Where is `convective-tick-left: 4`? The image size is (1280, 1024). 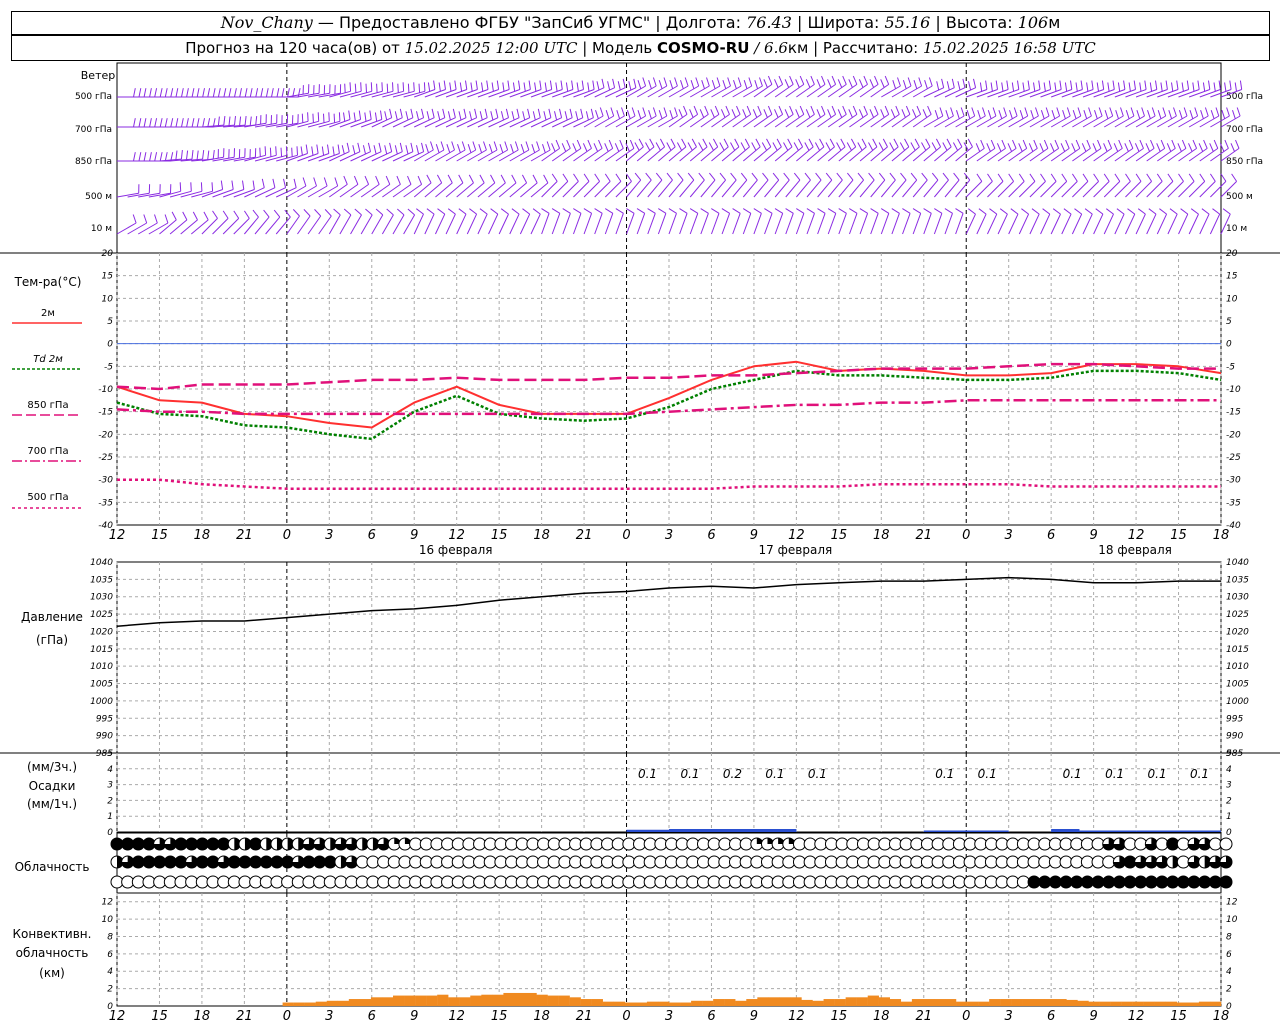
convective-tick-left: 4 is located at coordinates (110, 972).